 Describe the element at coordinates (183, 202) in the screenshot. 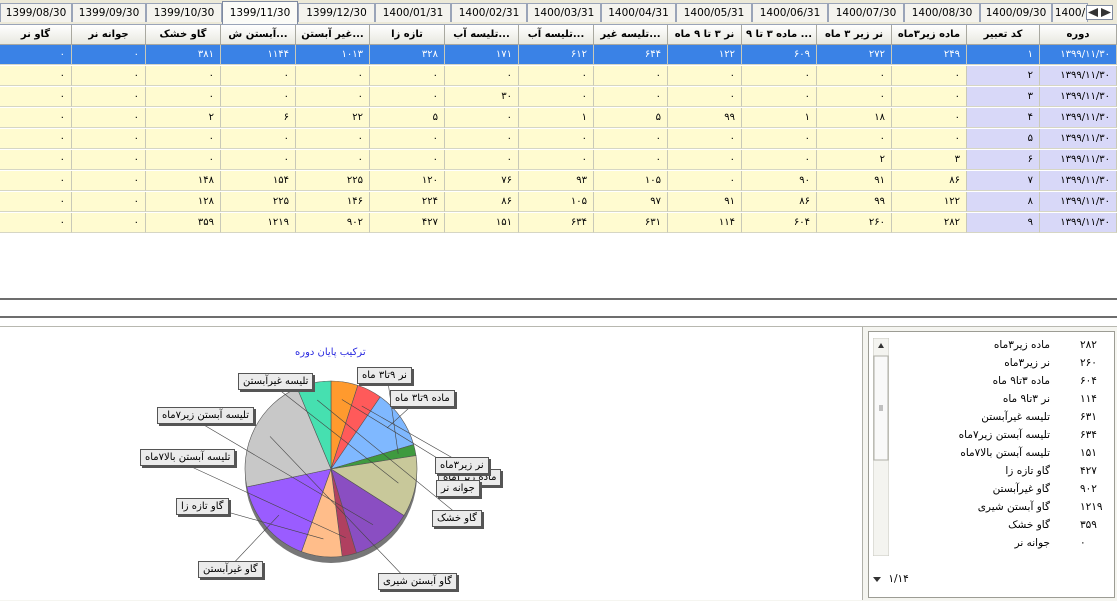

I see `value-cell: ۱۲۸` at that location.